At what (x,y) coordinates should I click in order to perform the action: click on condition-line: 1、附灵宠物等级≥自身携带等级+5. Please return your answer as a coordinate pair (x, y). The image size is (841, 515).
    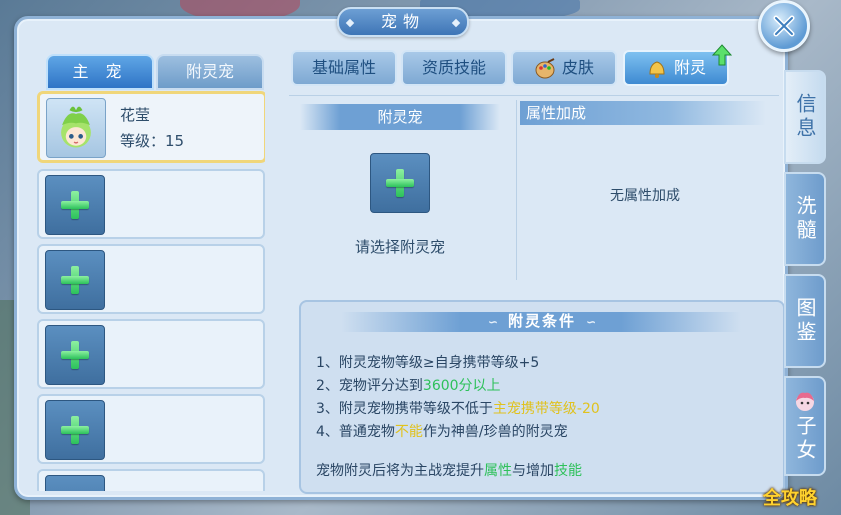
    Looking at the image, I should click on (427, 362).